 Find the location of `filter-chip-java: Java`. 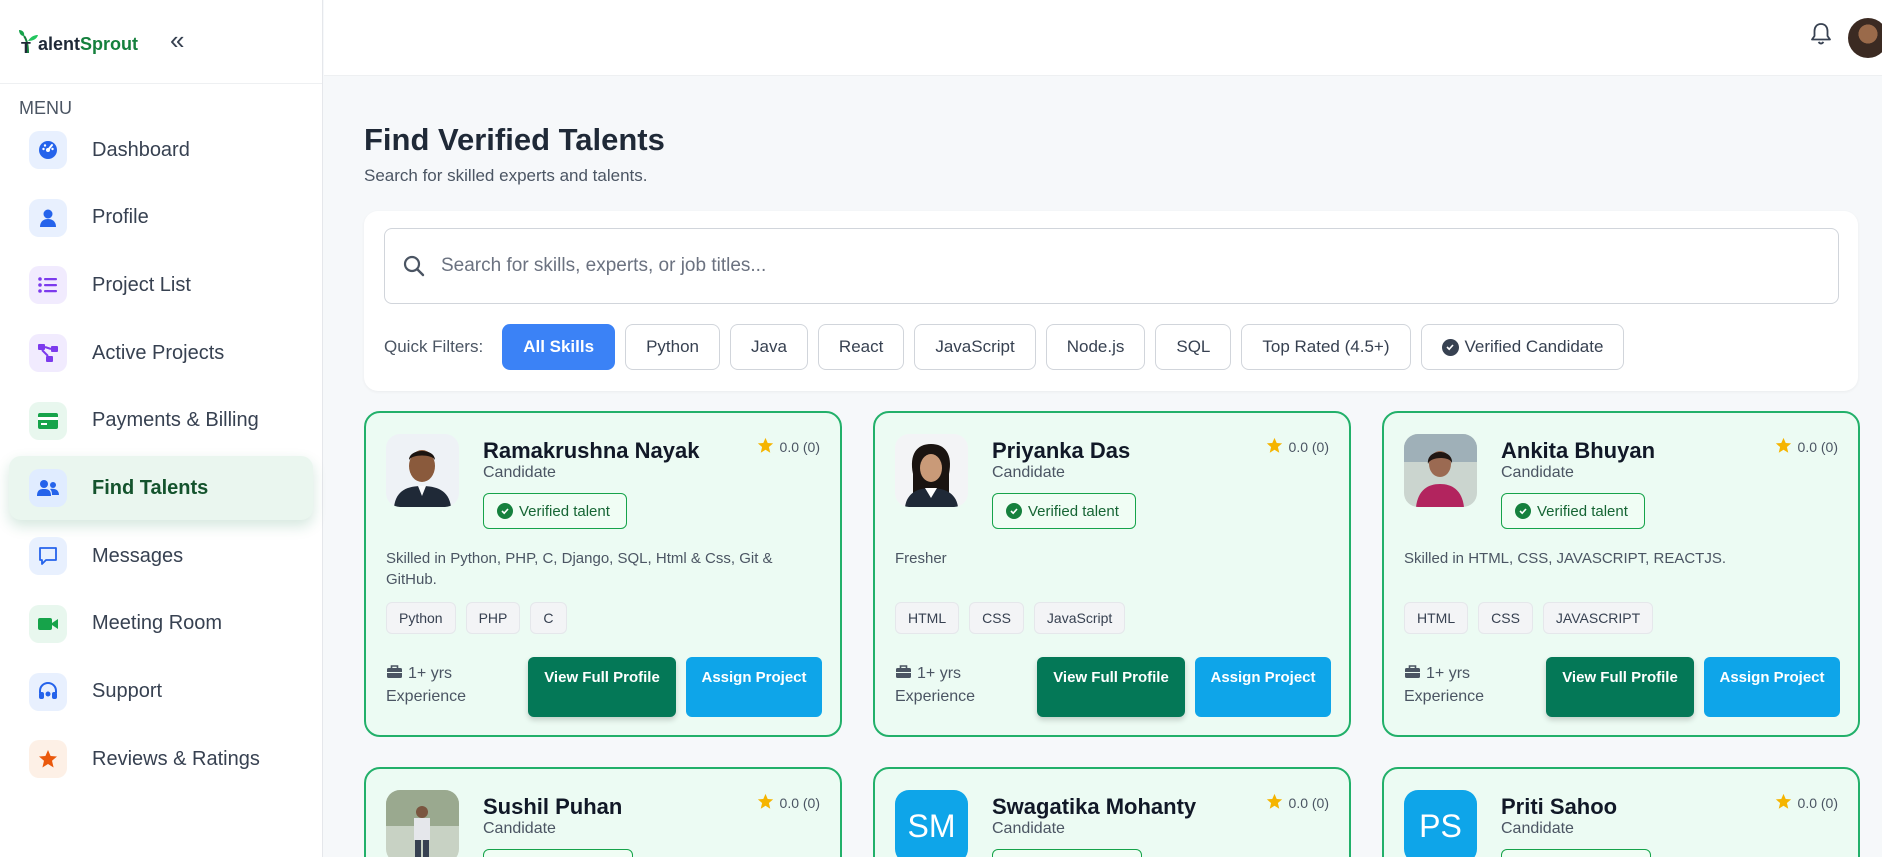

filter-chip-java: Java is located at coordinates (769, 347).